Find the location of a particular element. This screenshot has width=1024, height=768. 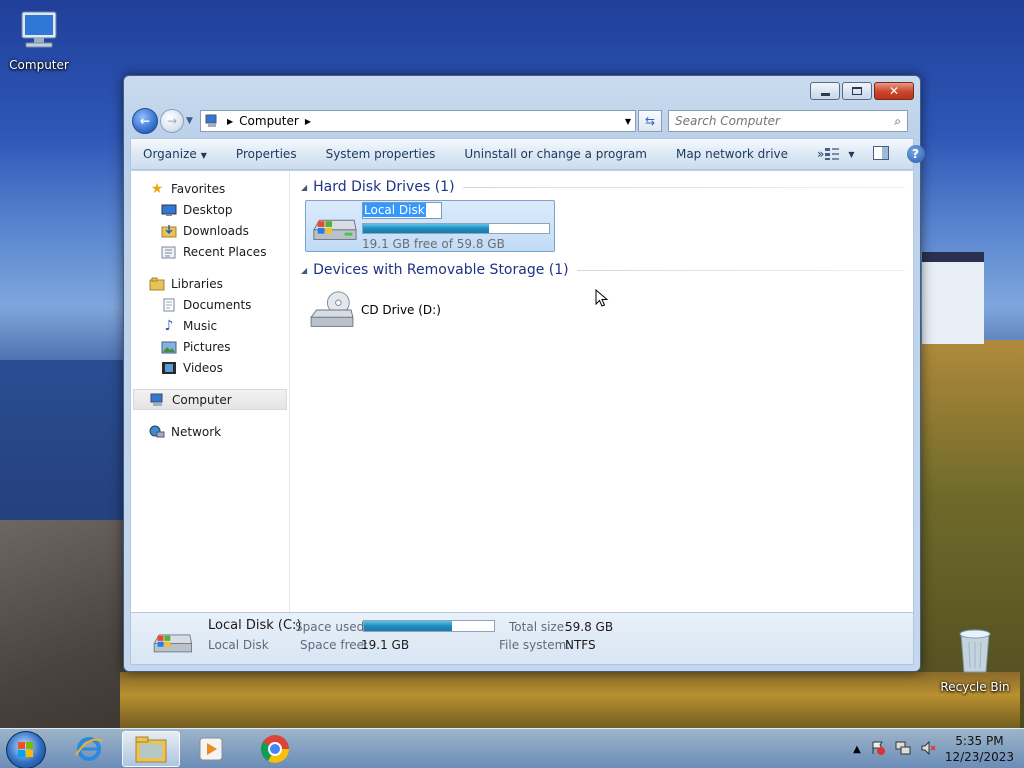

refresh-icon: ⇆ is located at coordinates (650, 121).